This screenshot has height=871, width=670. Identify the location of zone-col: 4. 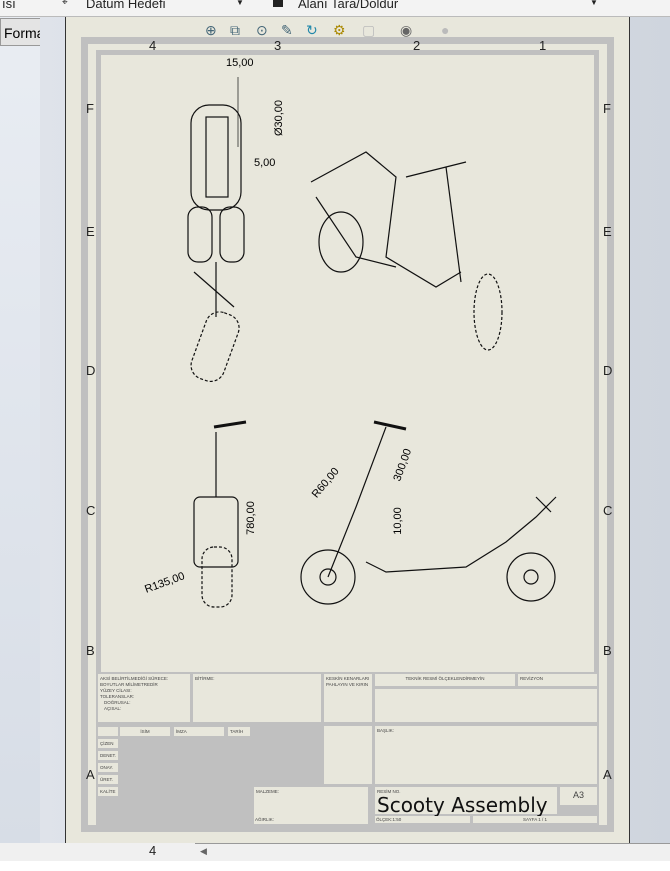
(153, 850).